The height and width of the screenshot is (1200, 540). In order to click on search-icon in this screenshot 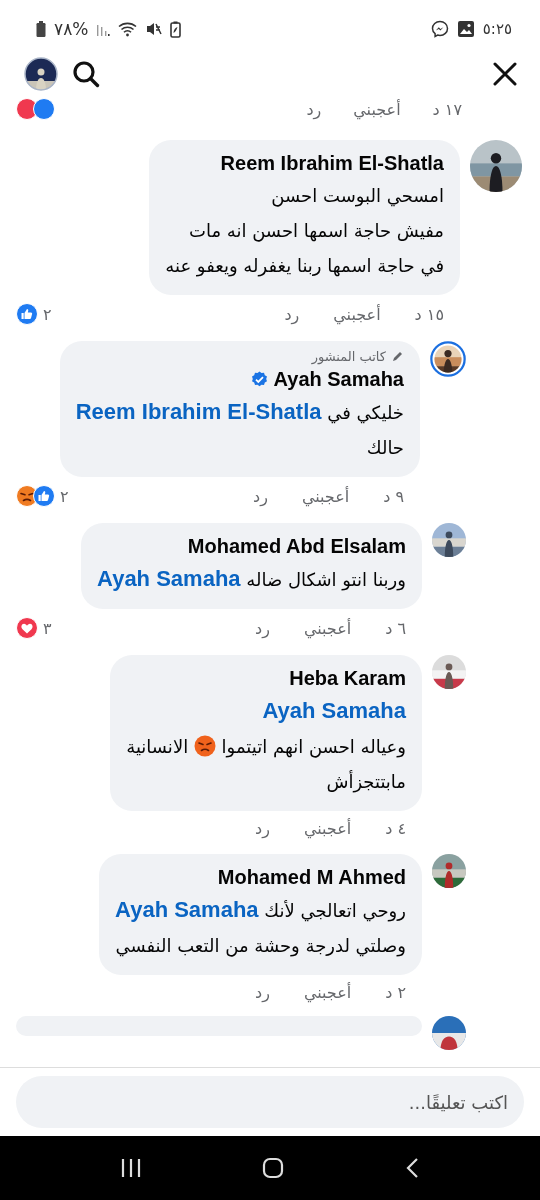, I will do `click(86, 74)`.